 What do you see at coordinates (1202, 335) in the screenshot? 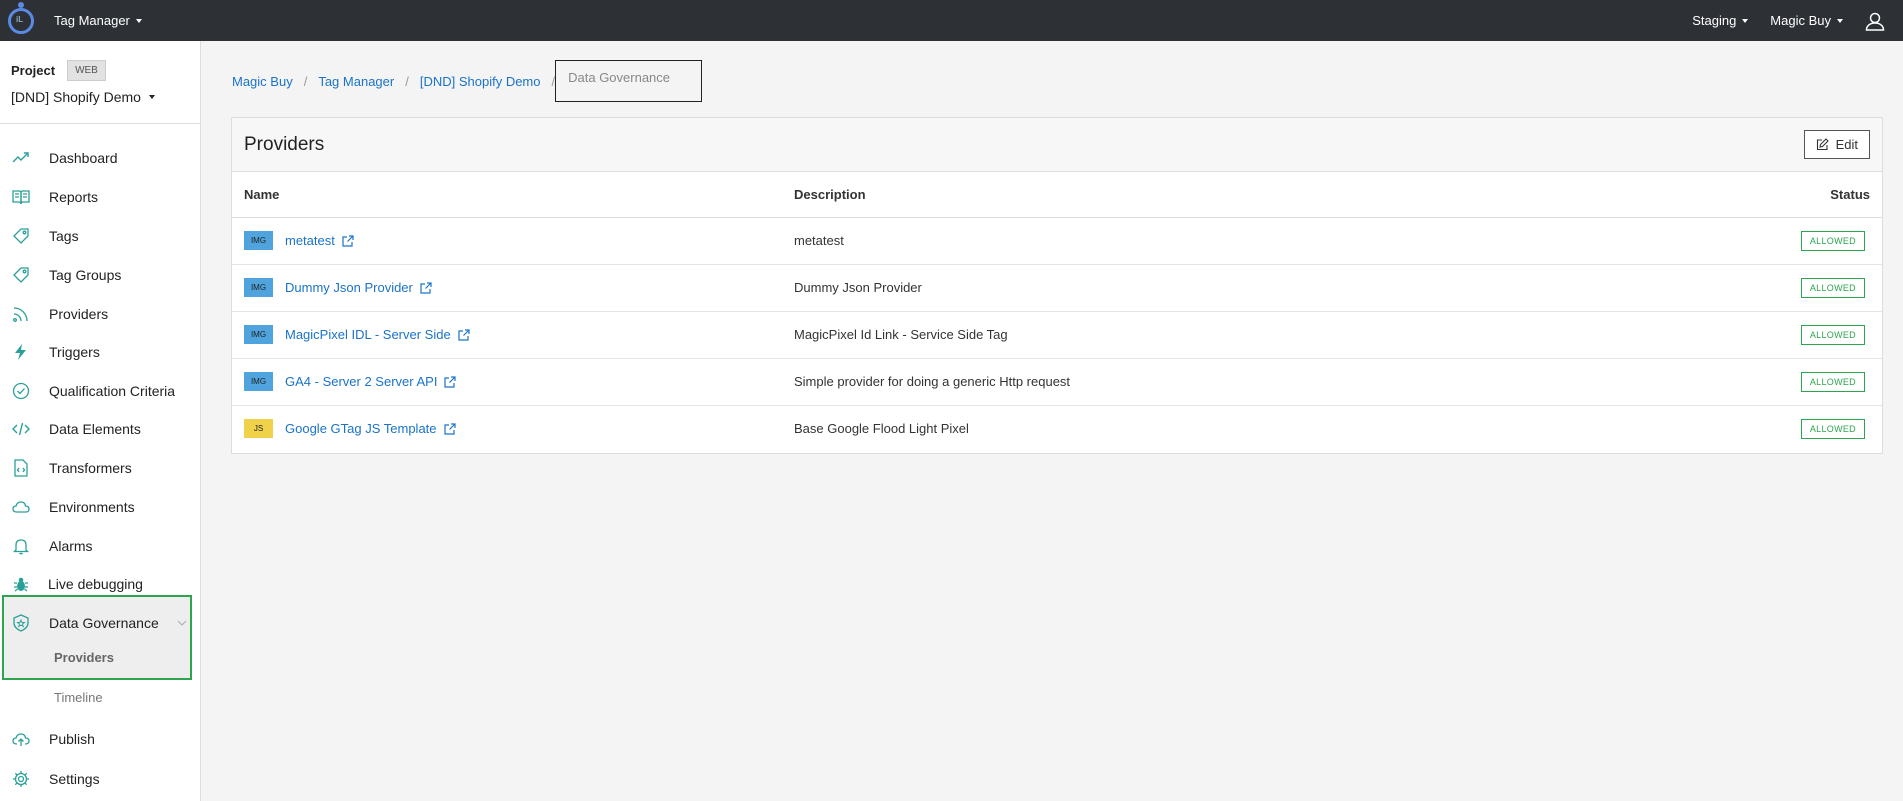
I see `provider-description: MagicPixel Id Link - Service Side Tag` at bounding box center [1202, 335].